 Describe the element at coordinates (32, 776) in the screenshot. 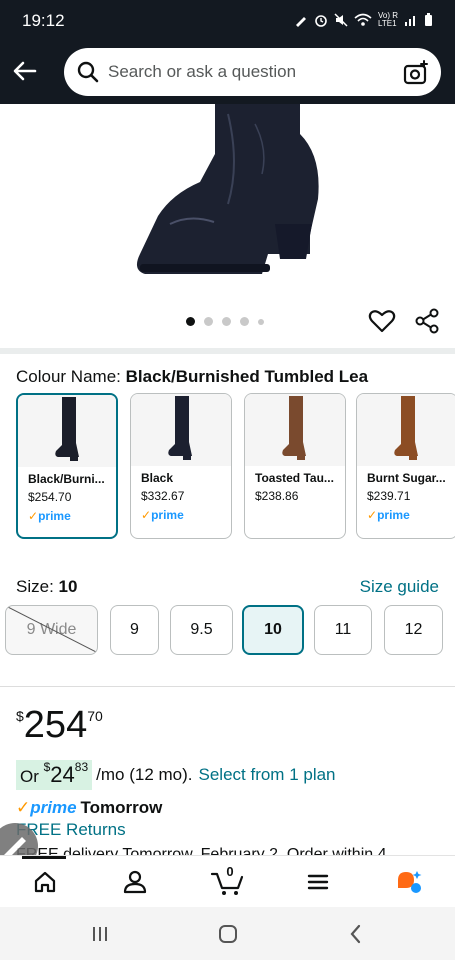

I see `monthly-prefix: Or` at that location.